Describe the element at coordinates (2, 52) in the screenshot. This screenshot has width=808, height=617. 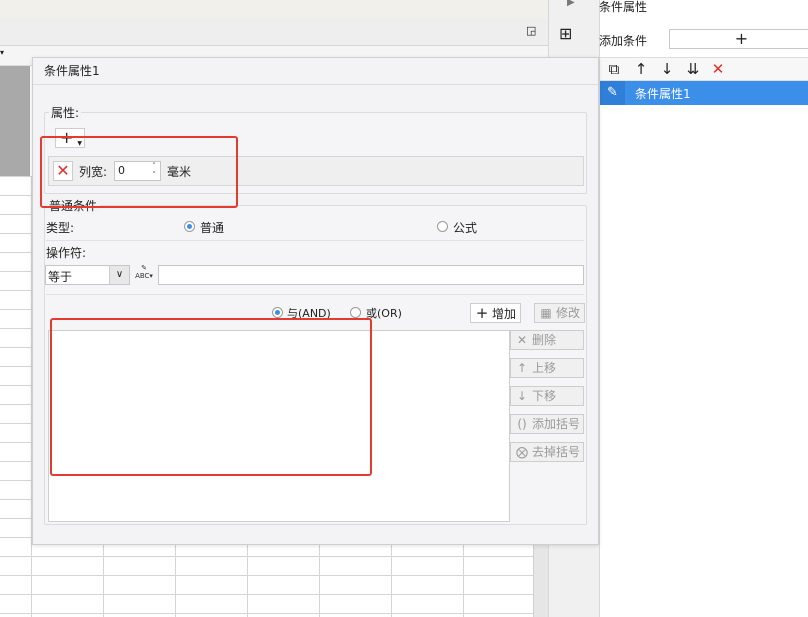
I see `ruler-dropdown-icon: ▾` at that location.